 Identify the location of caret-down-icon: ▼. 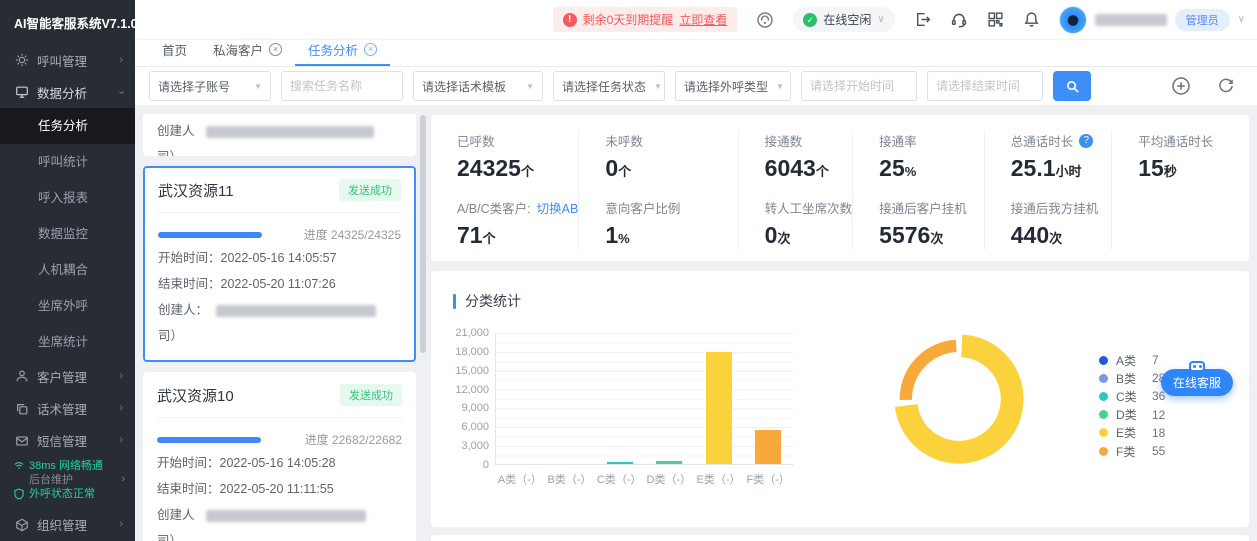
(658, 86).